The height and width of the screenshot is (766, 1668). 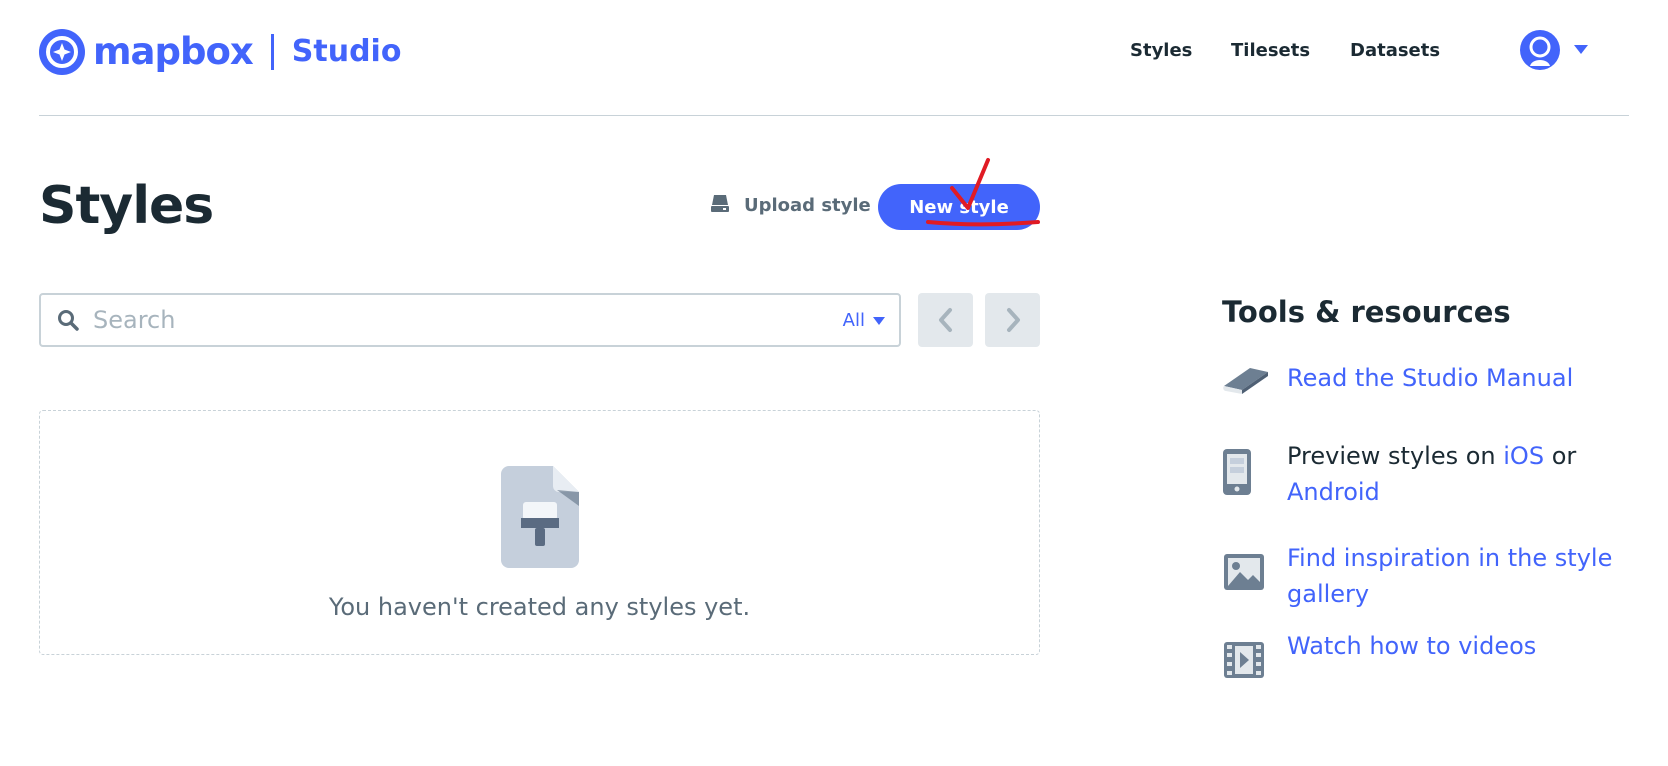 What do you see at coordinates (853, 320) in the screenshot?
I see `filter-label: All` at bounding box center [853, 320].